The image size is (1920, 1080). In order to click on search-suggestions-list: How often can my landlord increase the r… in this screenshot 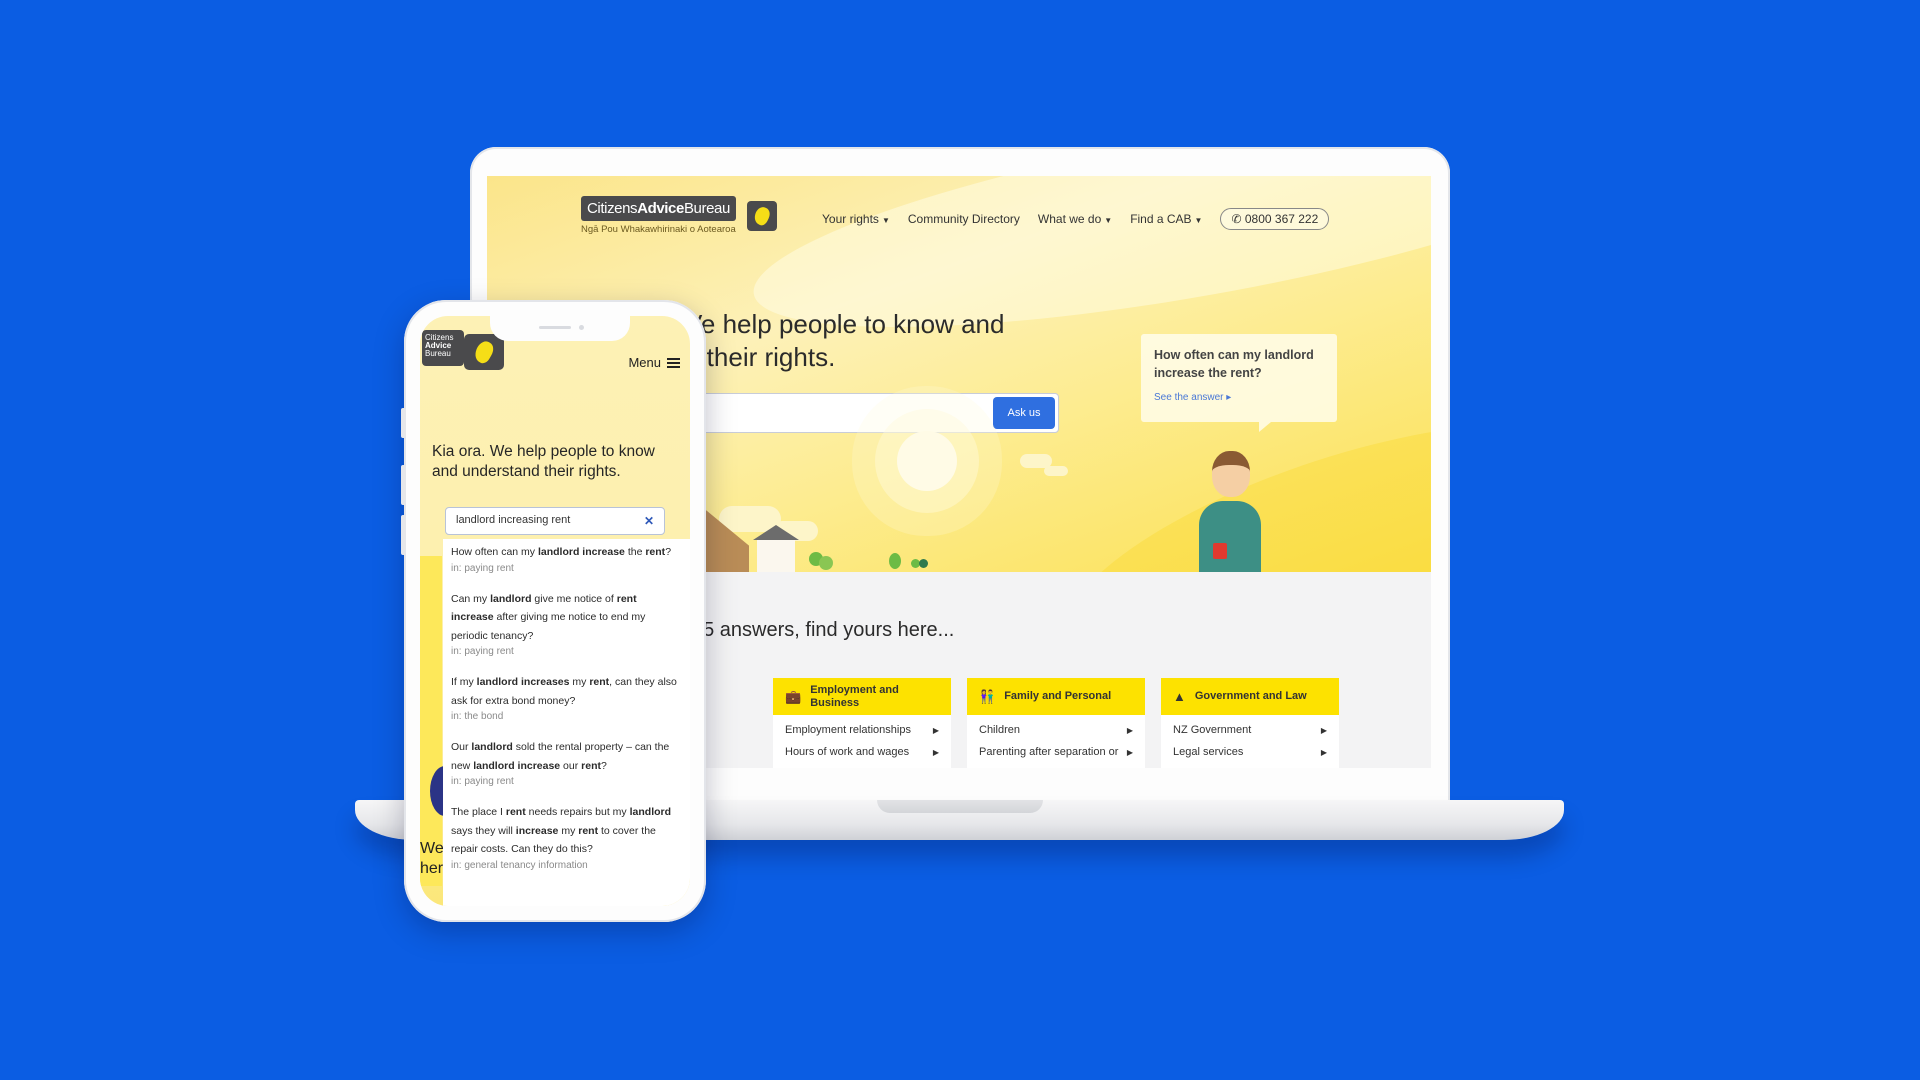, I will do `click(566, 722)`.